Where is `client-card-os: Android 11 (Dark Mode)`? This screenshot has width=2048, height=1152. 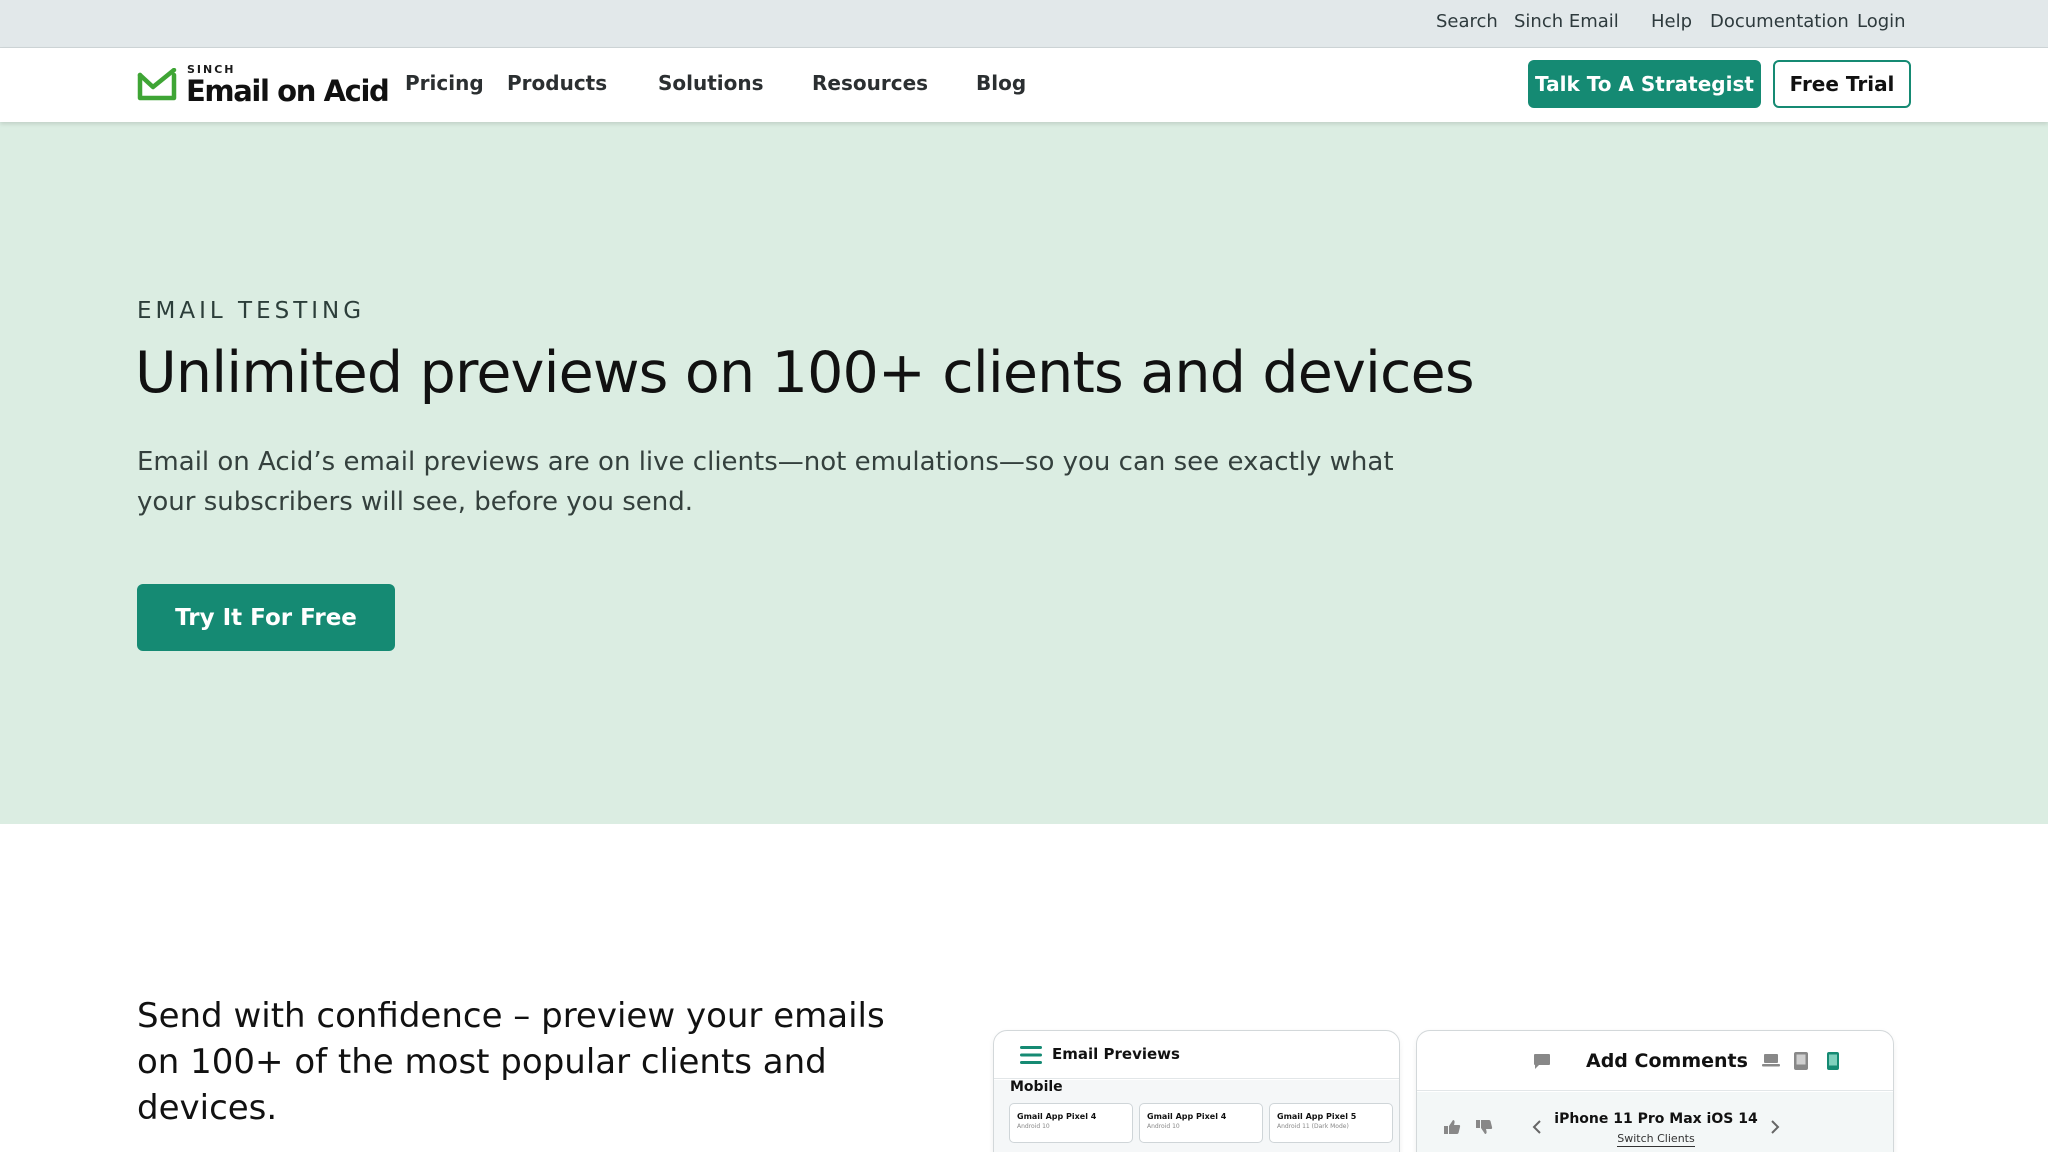
client-card-os: Android 11 (Dark Mode) is located at coordinates (1313, 1126).